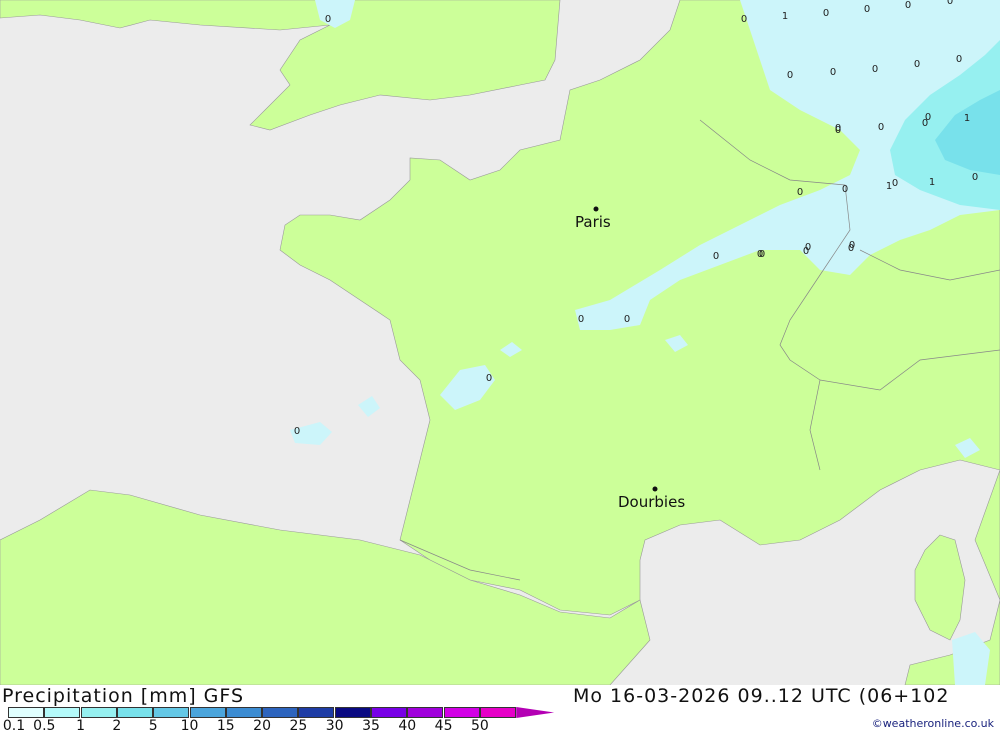 The image size is (1000, 734). Describe the element at coordinates (123, 696) in the screenshot. I see `map-title: Precipitation [mm] GFS` at that location.